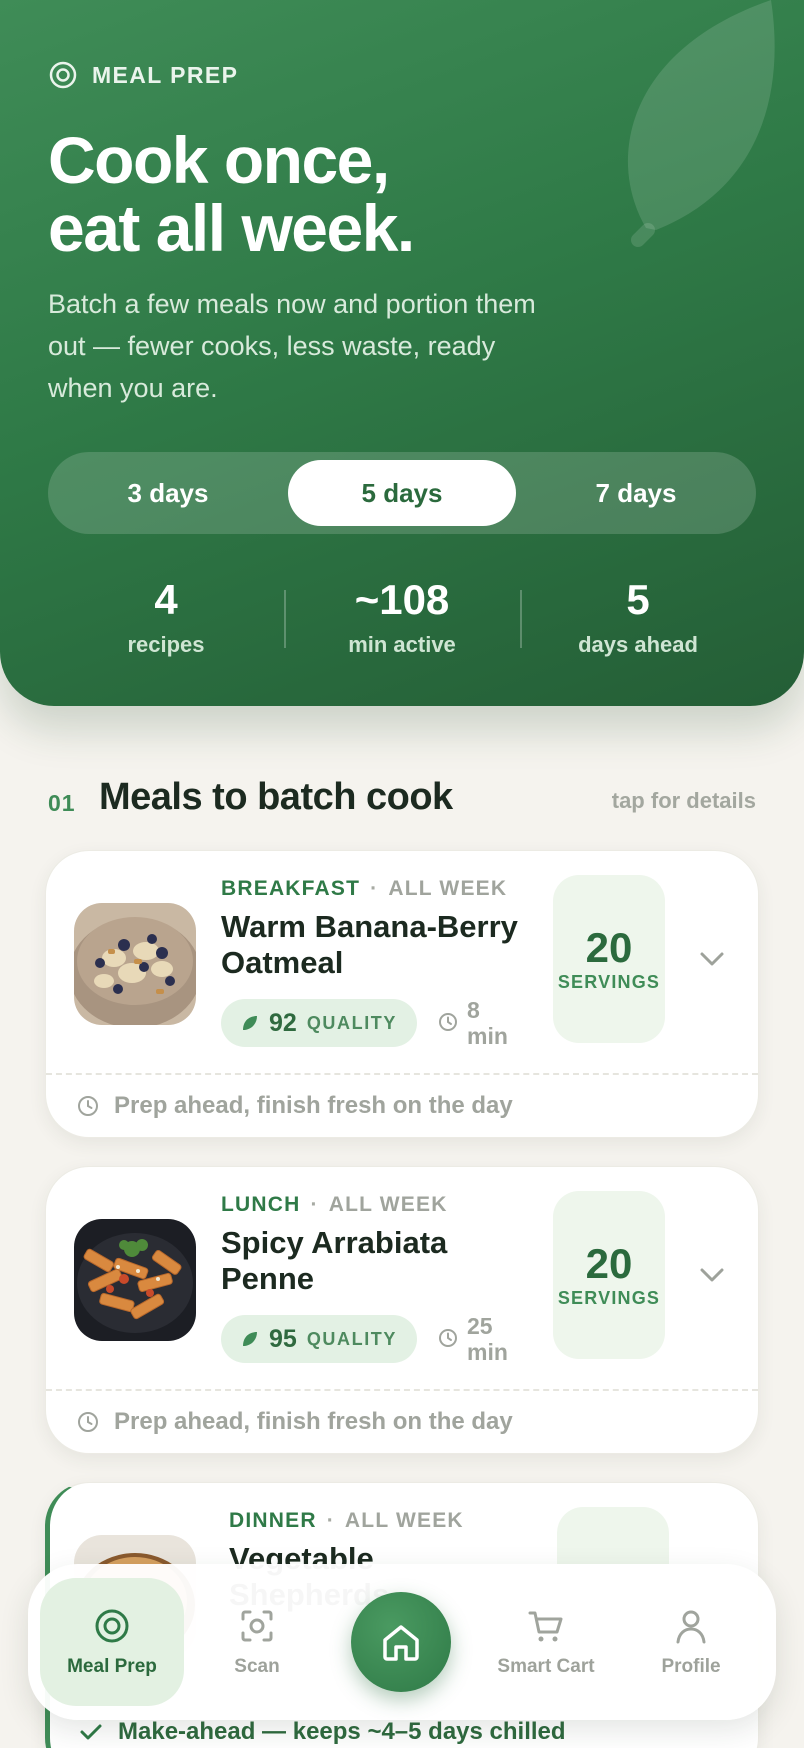 Image resolution: width=804 pixels, height=1748 pixels. Describe the element at coordinates (545, 1626) in the screenshot. I see `cart-icon` at that location.